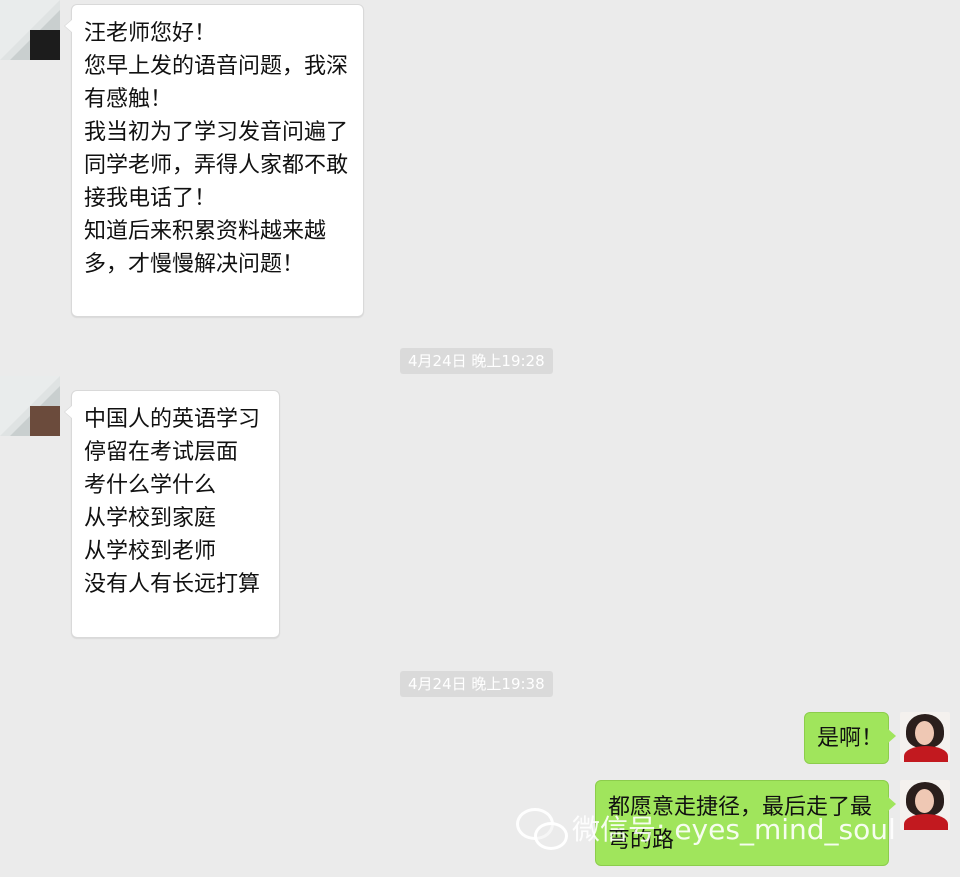  What do you see at coordinates (150, 551) in the screenshot?
I see `message-line: 从学校到老师` at bounding box center [150, 551].